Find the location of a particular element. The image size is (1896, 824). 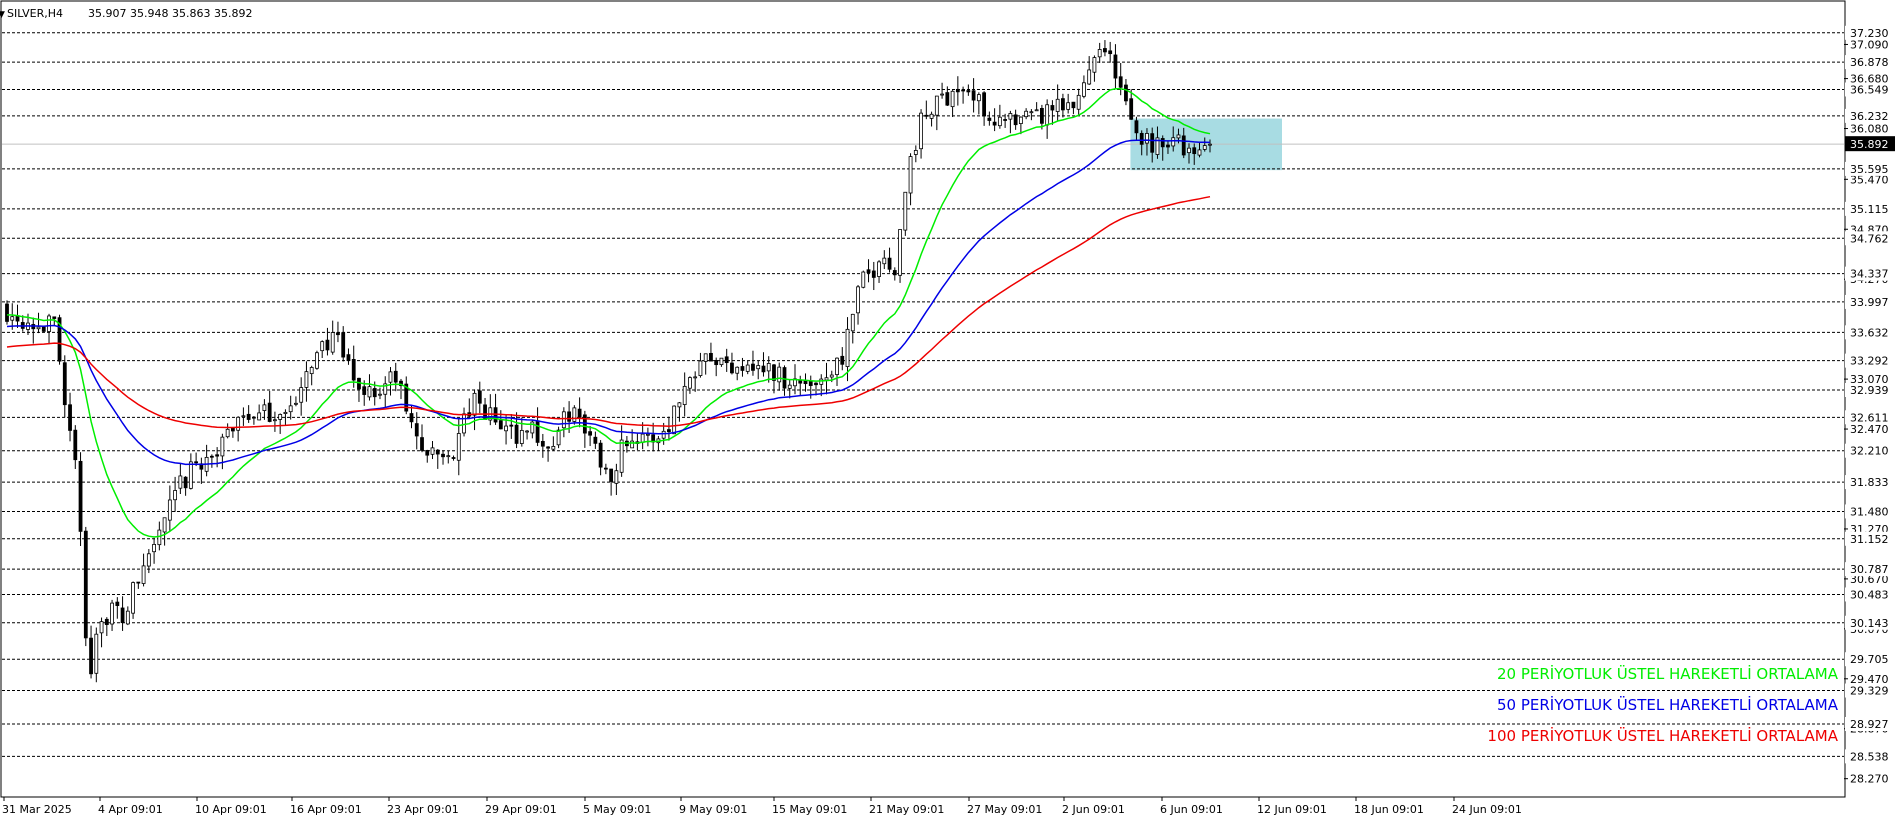

time-axis-label: 18 Jun 09:01 is located at coordinates (1389, 809).